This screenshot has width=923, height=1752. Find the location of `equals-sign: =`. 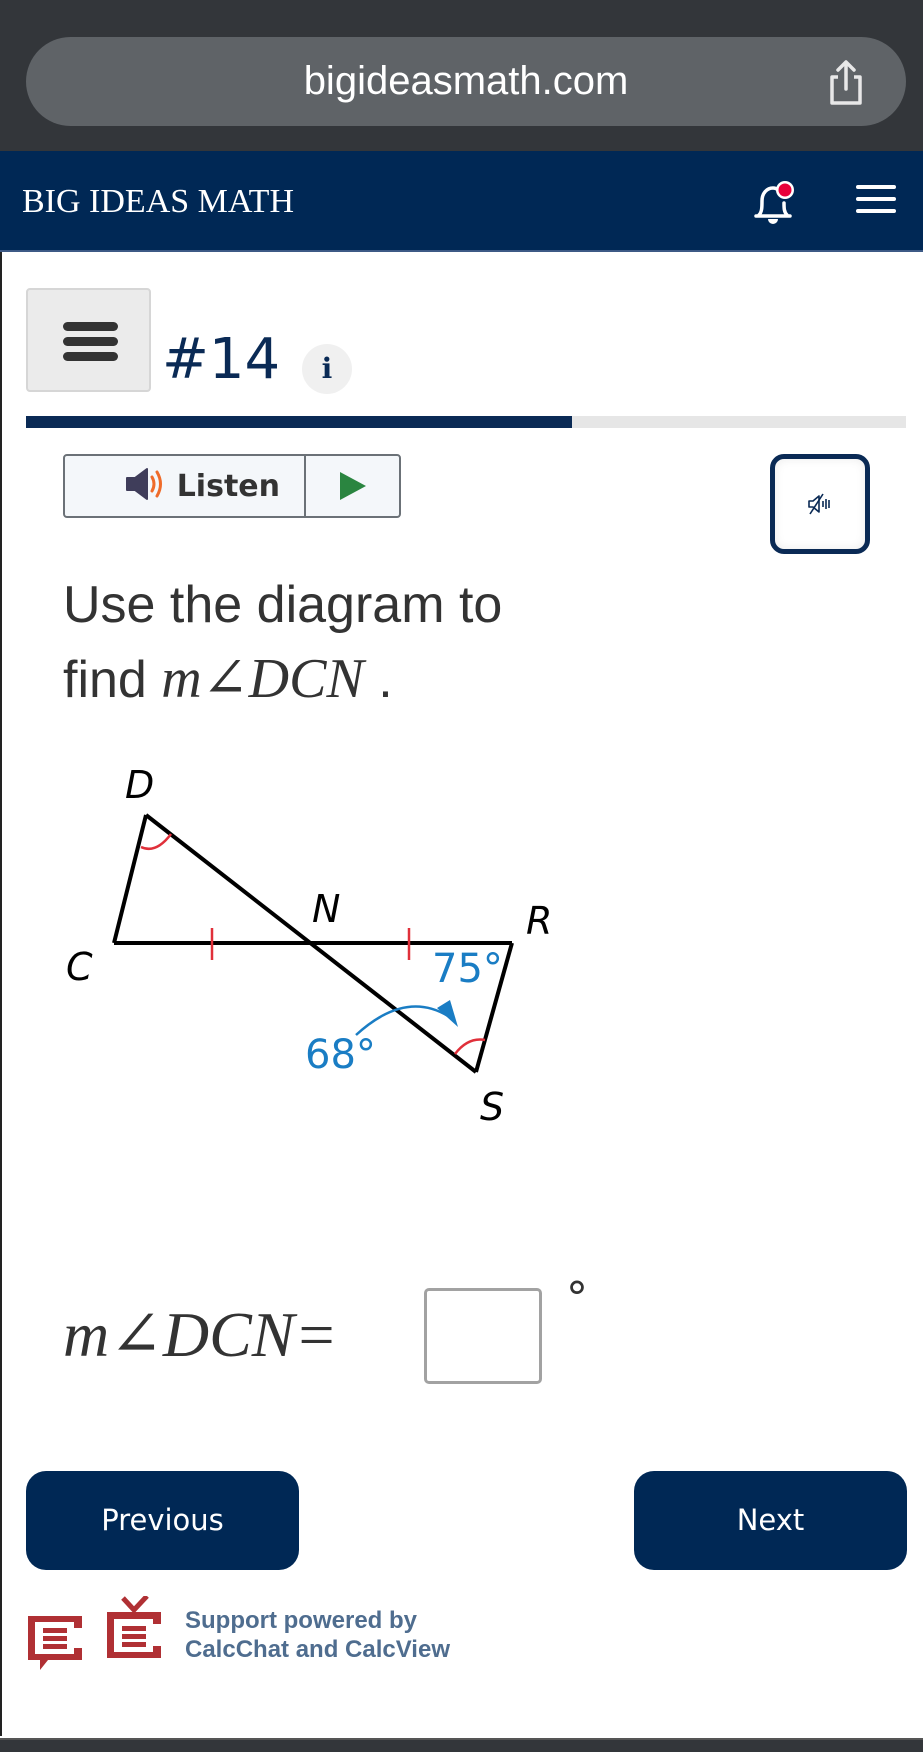

equals-sign: = is located at coordinates (316, 1334).